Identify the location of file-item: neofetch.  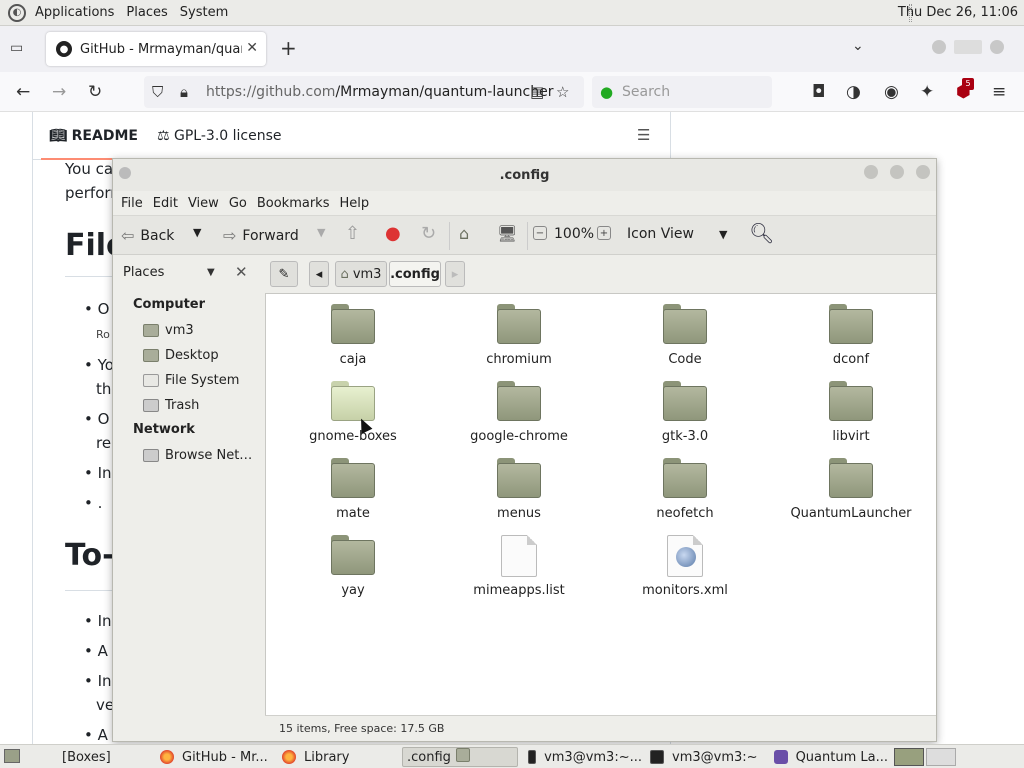
(685, 493).